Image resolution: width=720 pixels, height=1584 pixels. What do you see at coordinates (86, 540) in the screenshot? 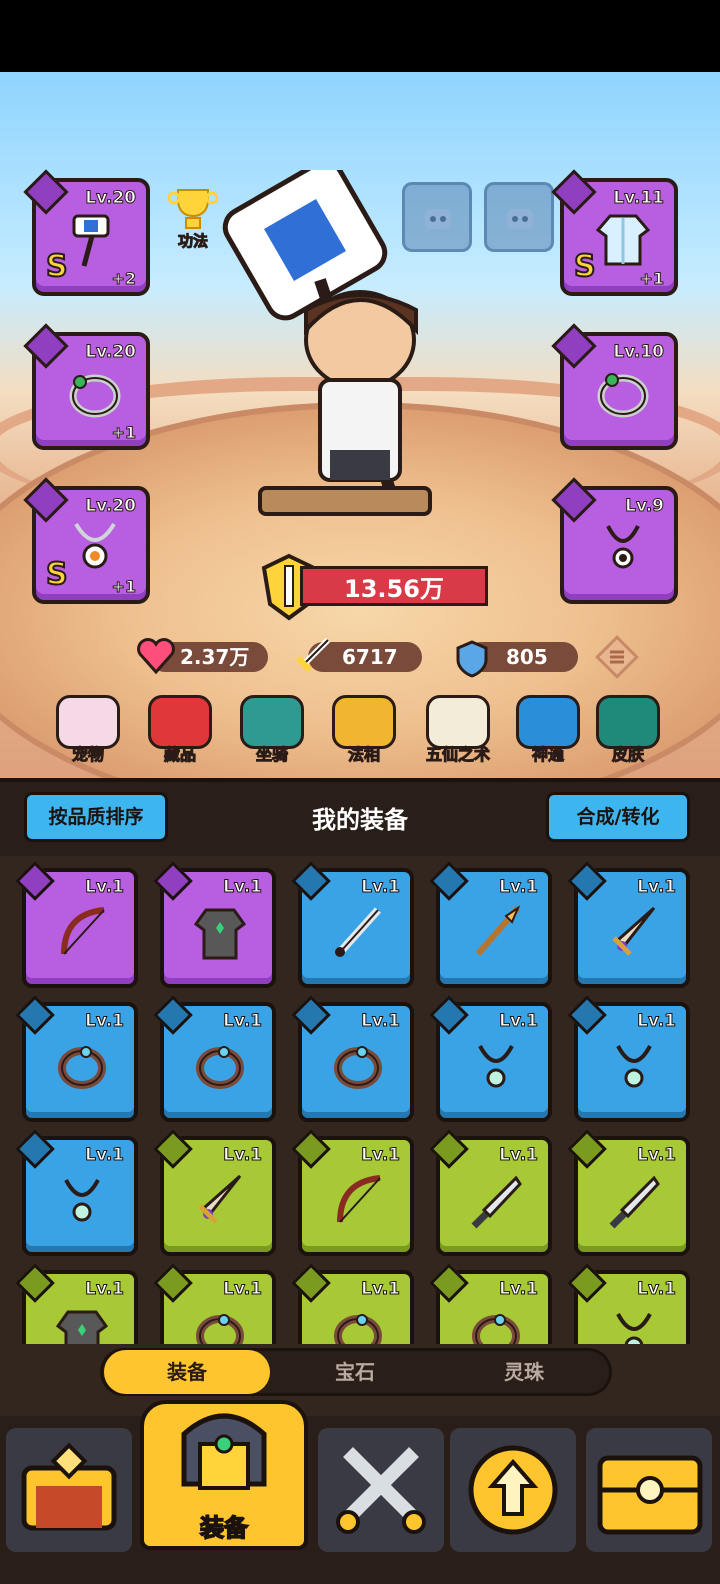
I see `equip-slot-amulet-left: Lv.20 S +1` at bounding box center [86, 540].